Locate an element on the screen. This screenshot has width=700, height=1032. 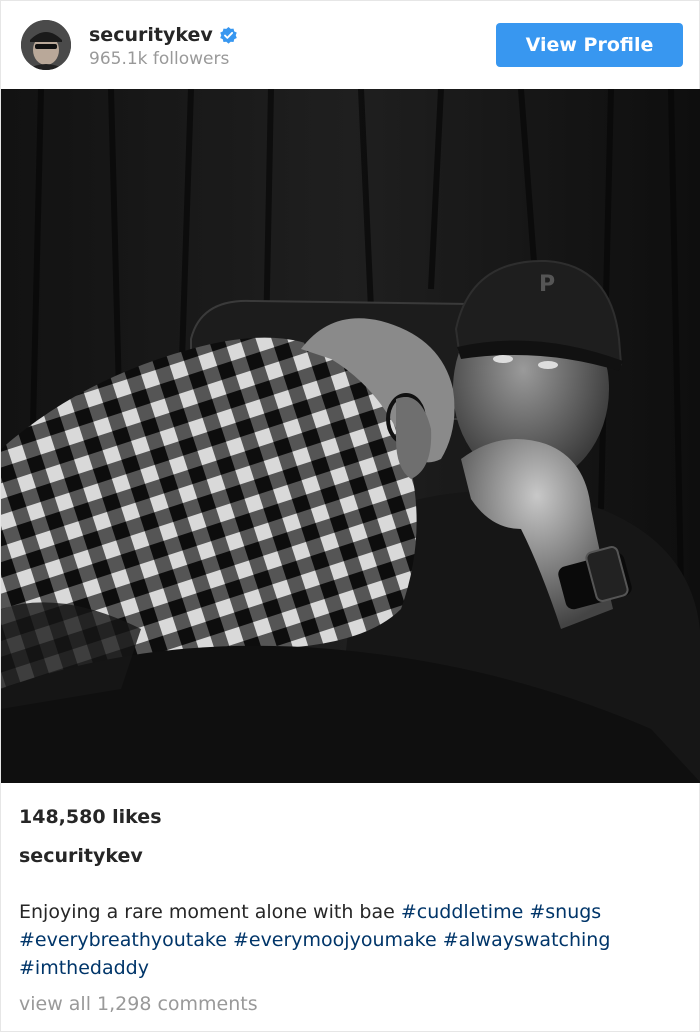
hashtag-link: #everymoojyoumake is located at coordinates (335, 940).